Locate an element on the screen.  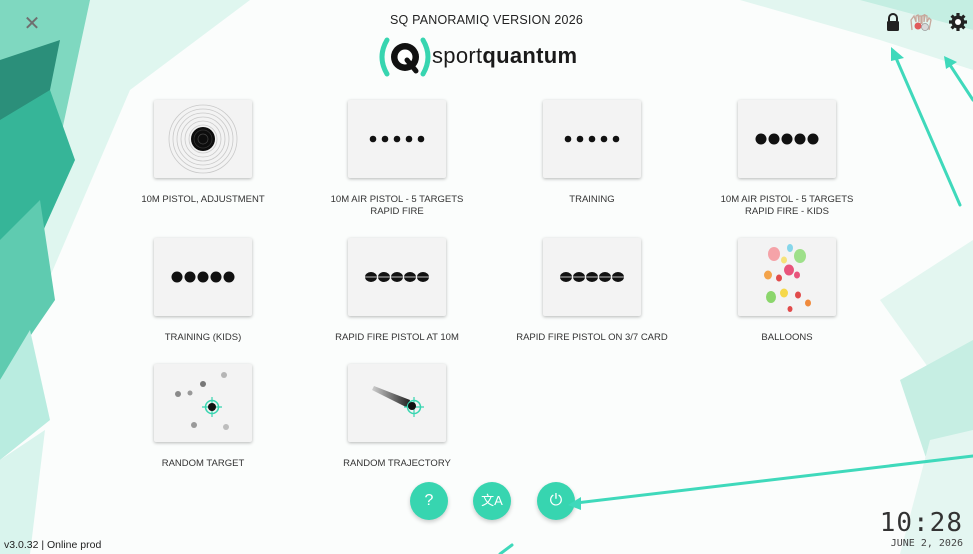
tile-10m-air-pistol-rapid-fire: 10M AIR PISTOL - 5 TARGETS RAPID FIRE is located at coordinates (397, 160).